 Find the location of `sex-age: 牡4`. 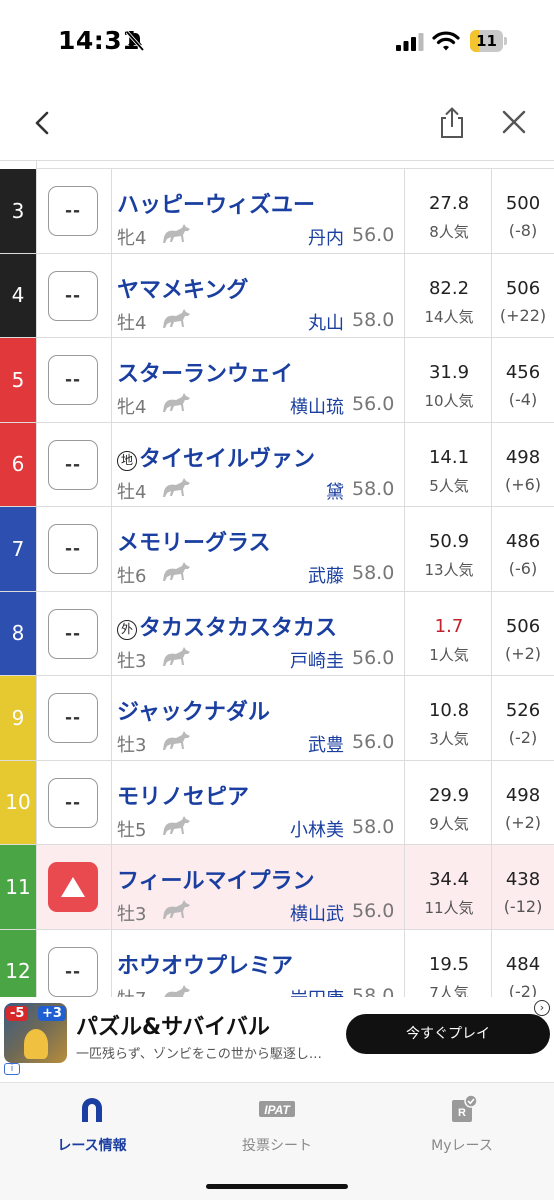

sex-age: 牡4 is located at coordinates (132, 323).